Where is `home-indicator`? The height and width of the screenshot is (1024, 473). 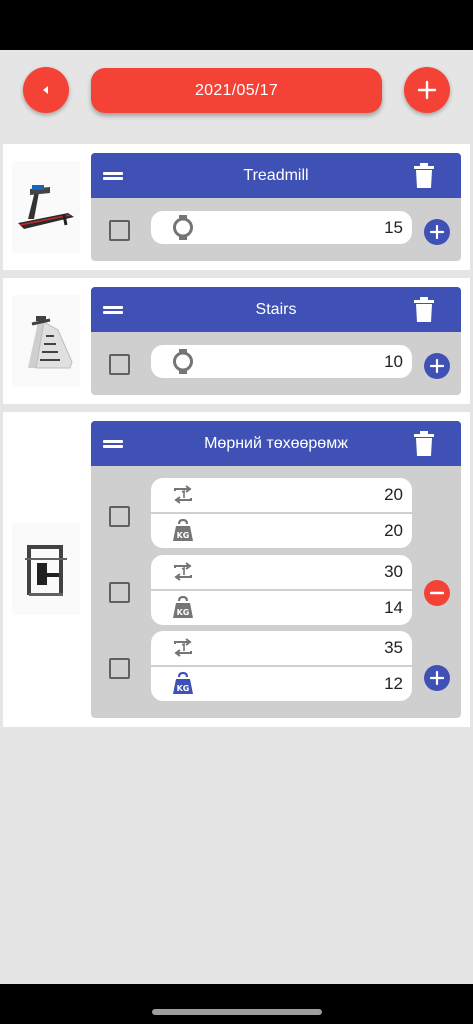 home-indicator is located at coordinates (237, 1012).